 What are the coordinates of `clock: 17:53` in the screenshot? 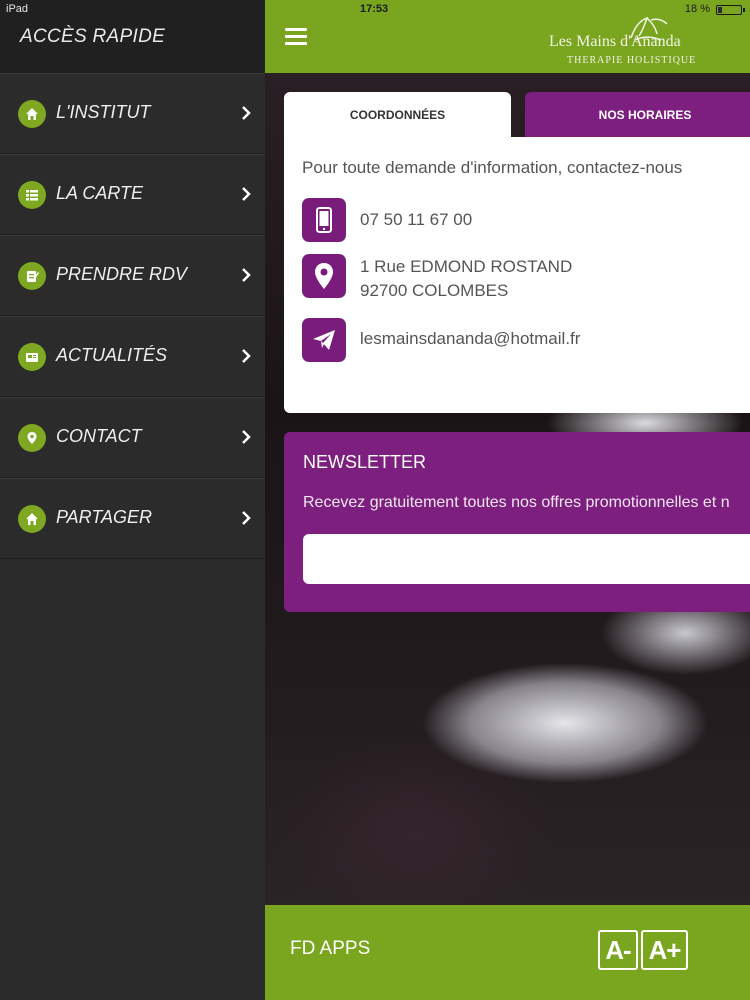 It's located at (374, 9).